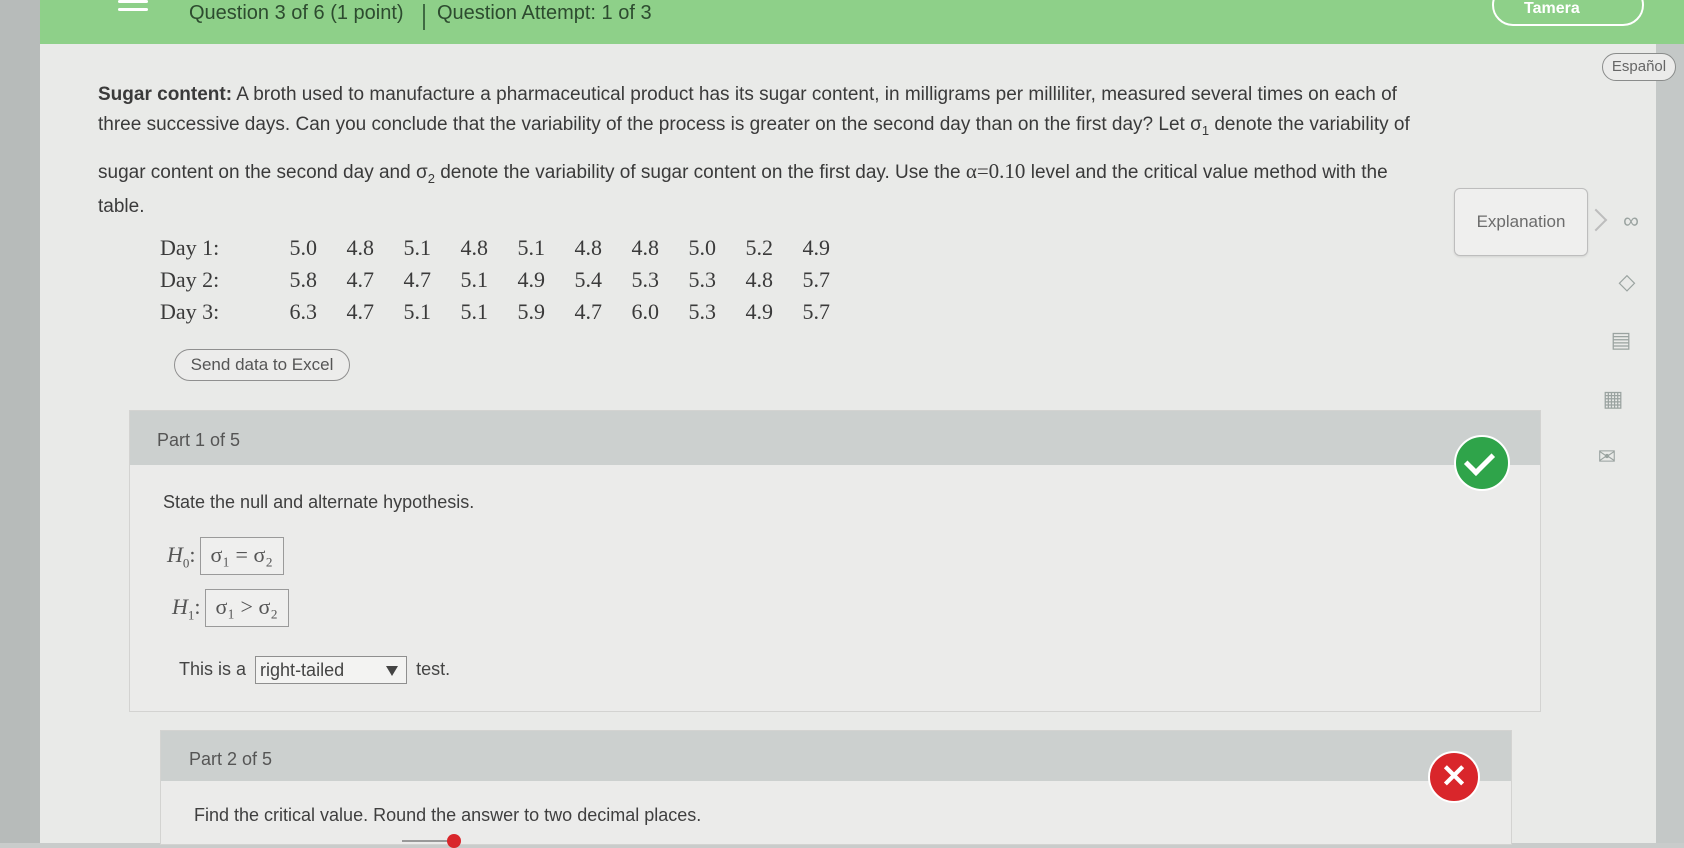 The width and height of the screenshot is (1684, 848). What do you see at coordinates (1639, 67) in the screenshot?
I see `language-button: Español` at bounding box center [1639, 67].